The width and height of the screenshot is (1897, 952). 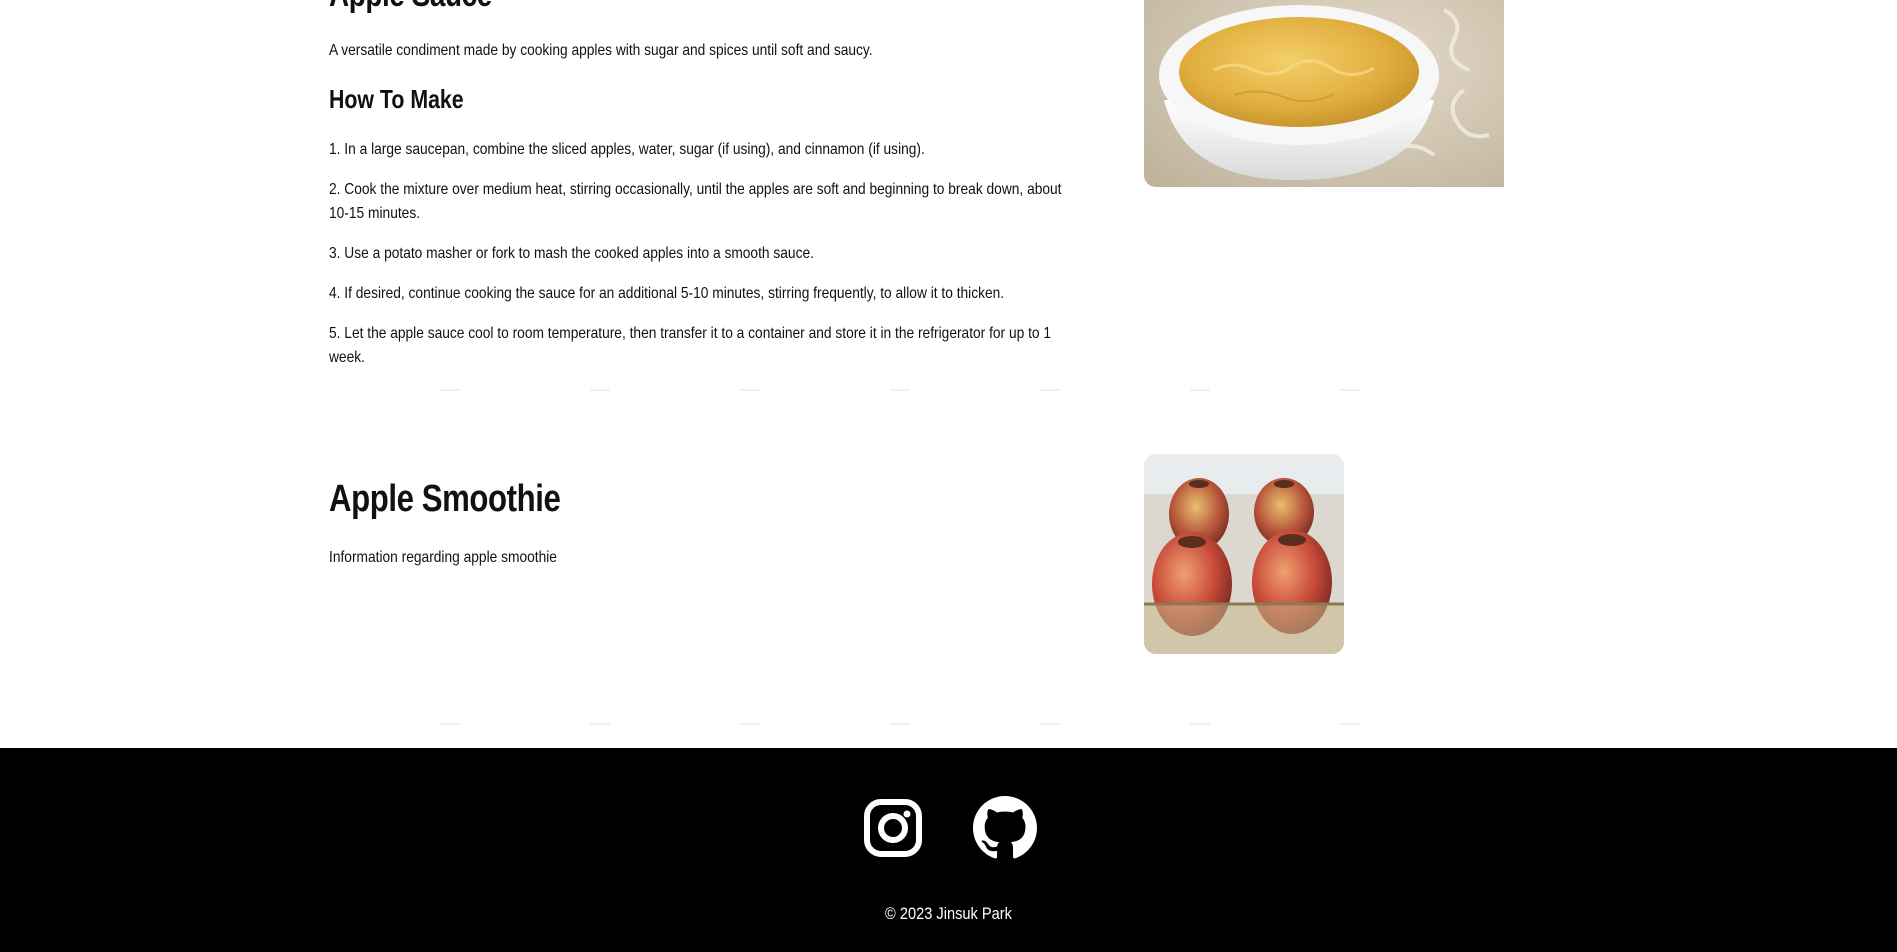 I want to click on instagram-link, so click(x=893, y=828).